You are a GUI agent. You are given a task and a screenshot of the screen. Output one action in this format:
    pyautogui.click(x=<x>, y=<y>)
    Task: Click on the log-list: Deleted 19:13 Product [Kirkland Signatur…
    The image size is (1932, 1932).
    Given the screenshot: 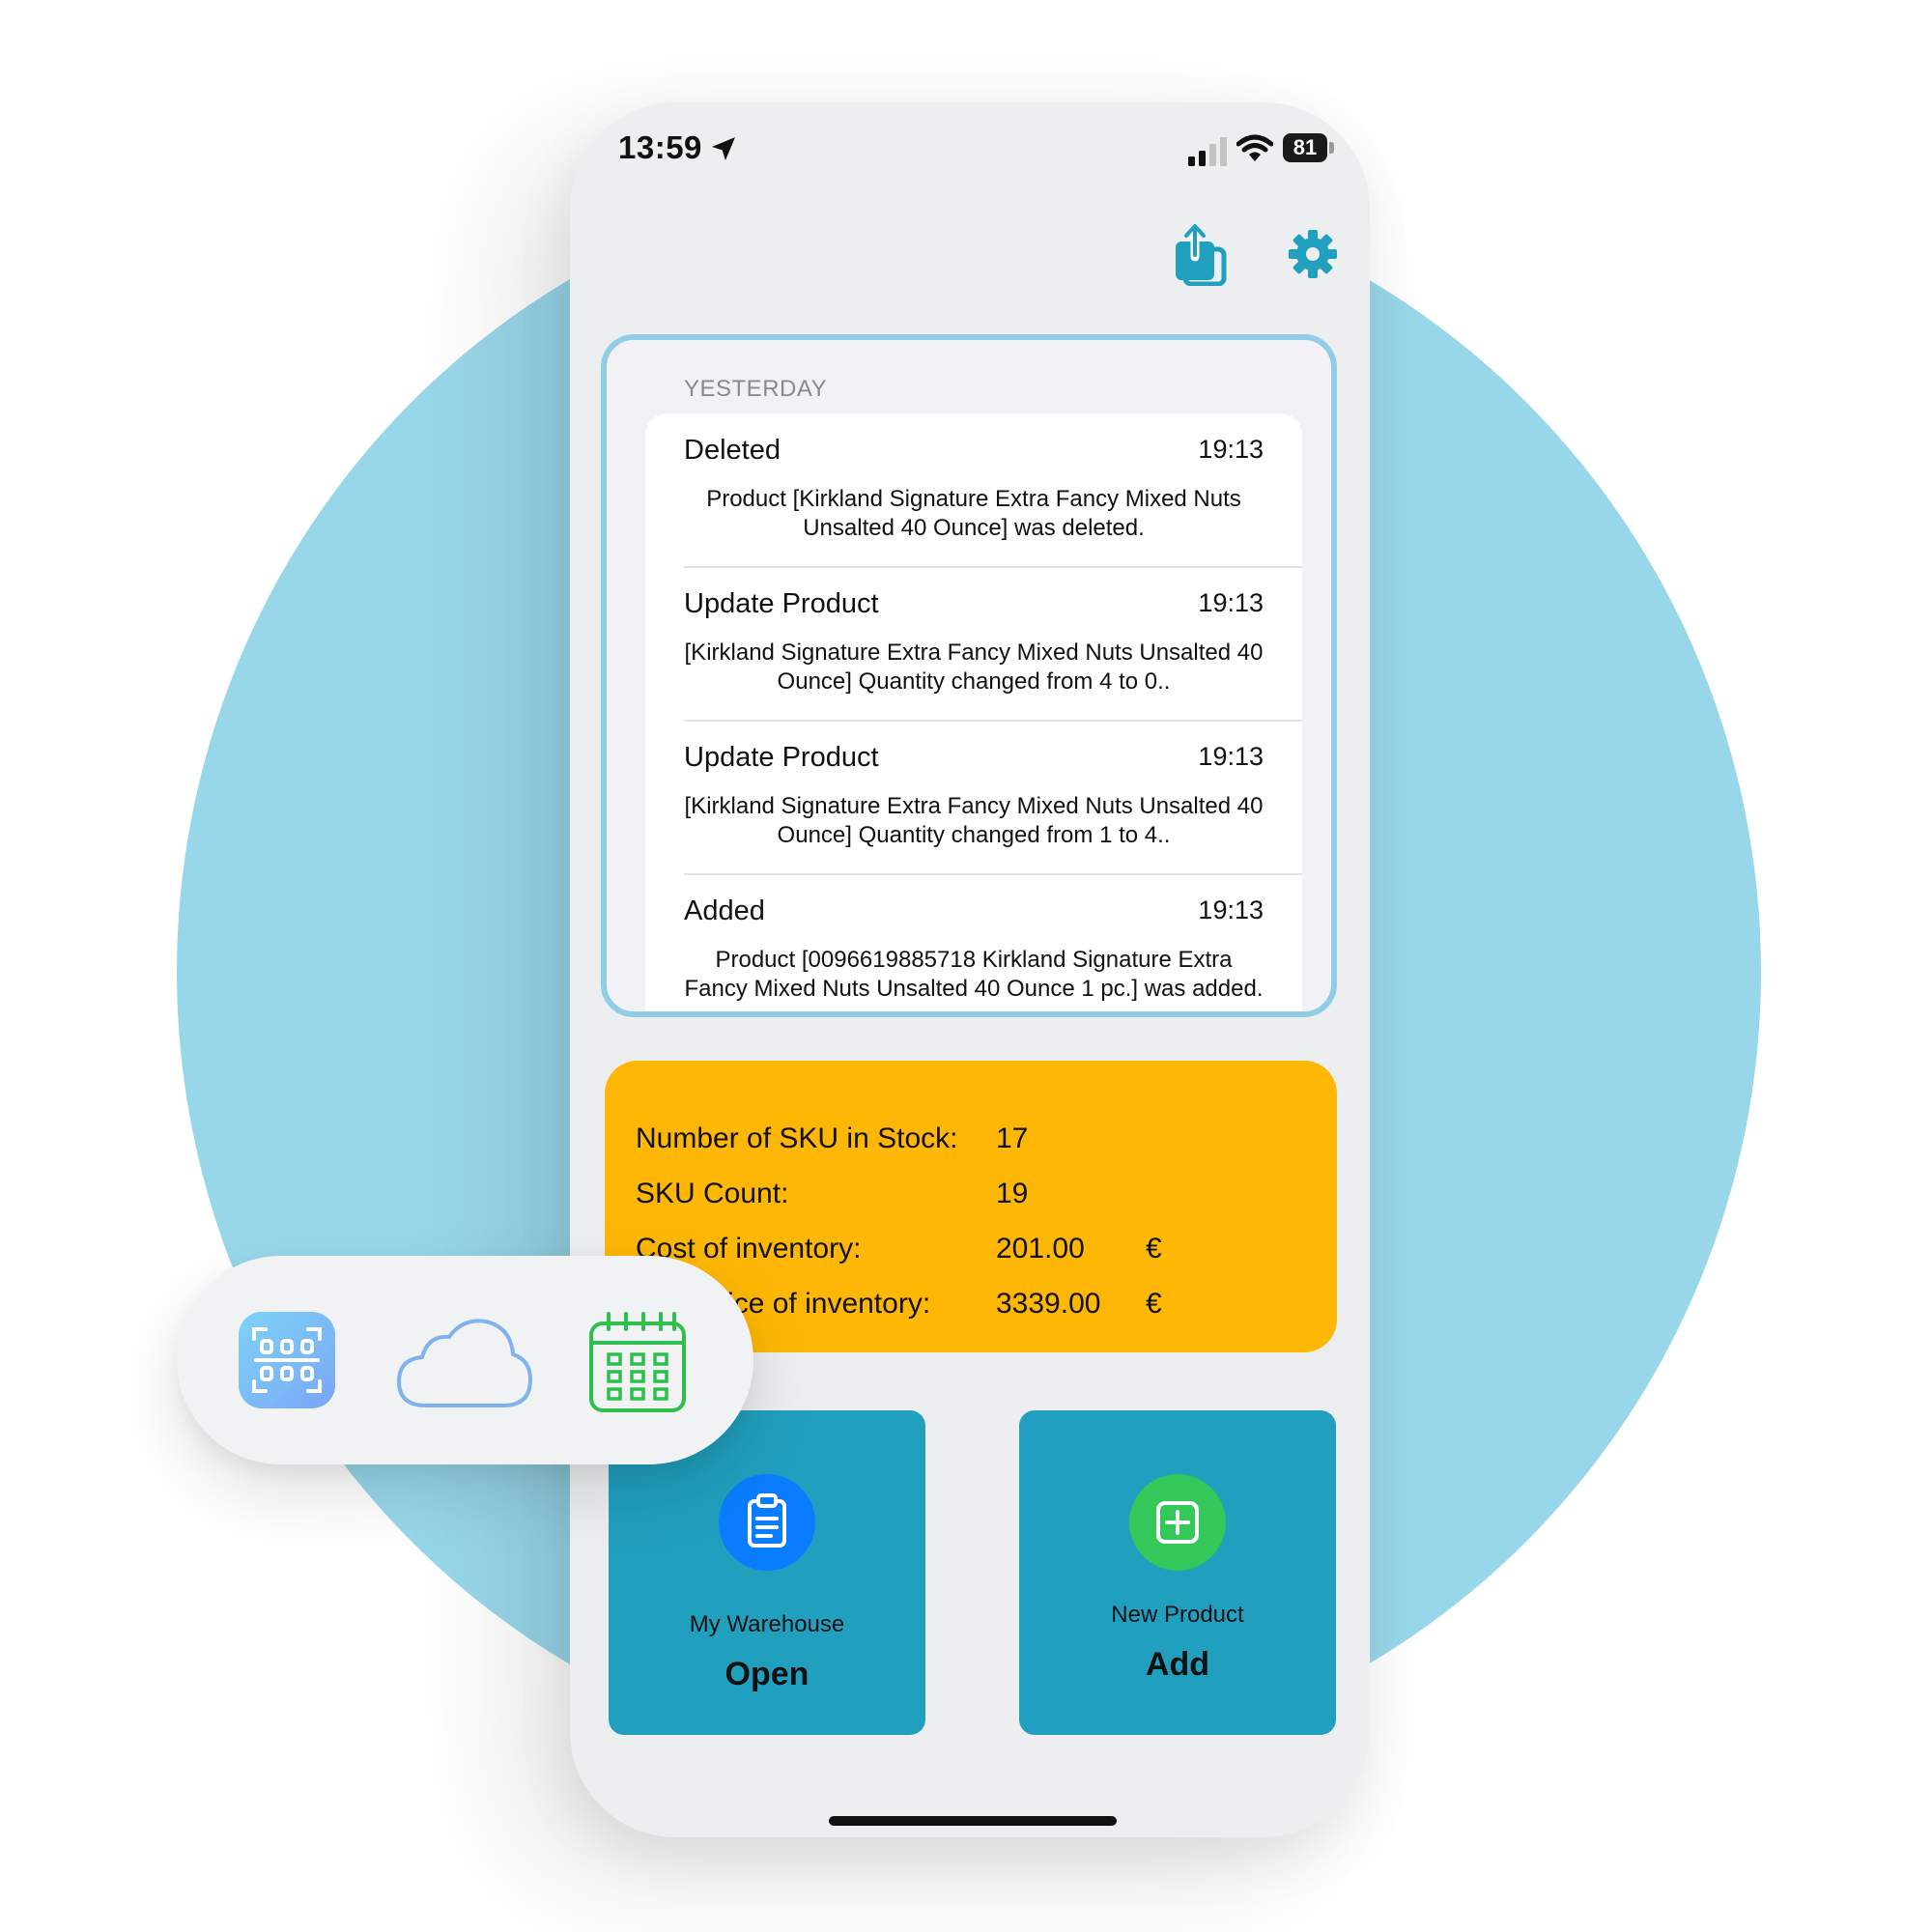 What is the action you would take?
    pyautogui.click(x=973, y=712)
    